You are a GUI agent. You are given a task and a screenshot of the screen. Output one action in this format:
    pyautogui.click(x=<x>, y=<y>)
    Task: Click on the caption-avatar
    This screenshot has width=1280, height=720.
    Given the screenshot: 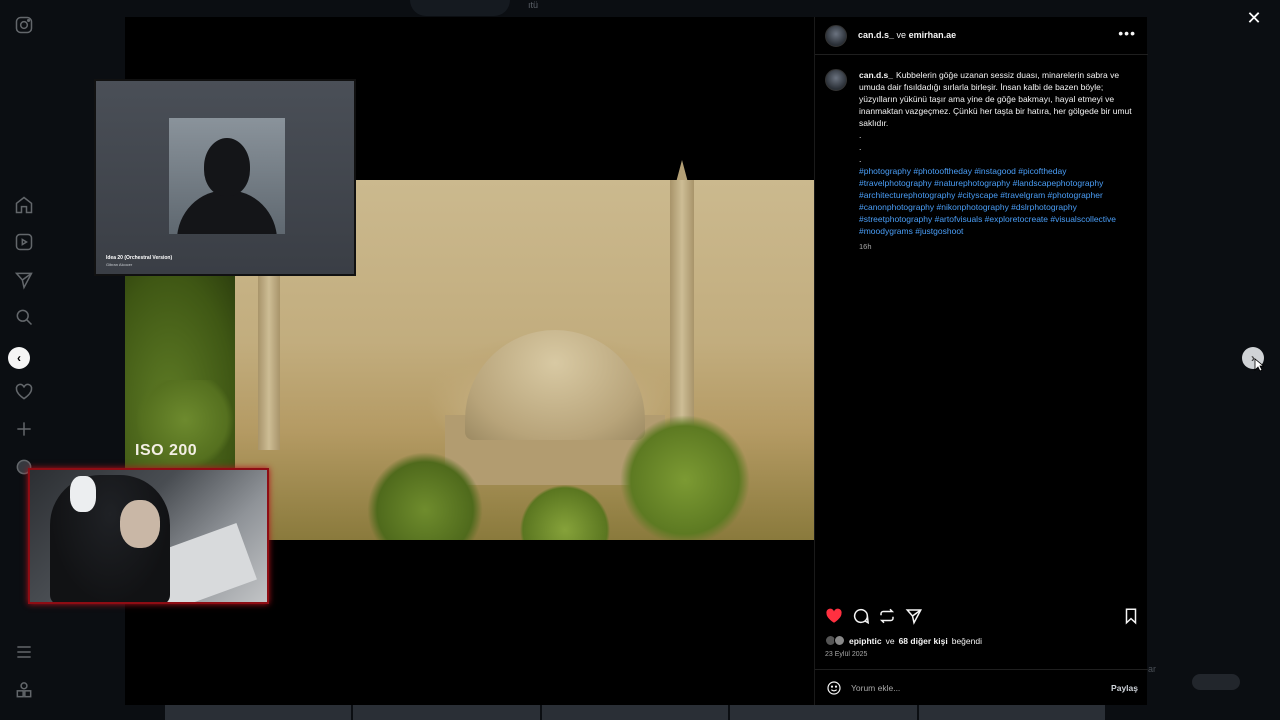 What is the action you would take?
    pyautogui.click(x=836, y=80)
    